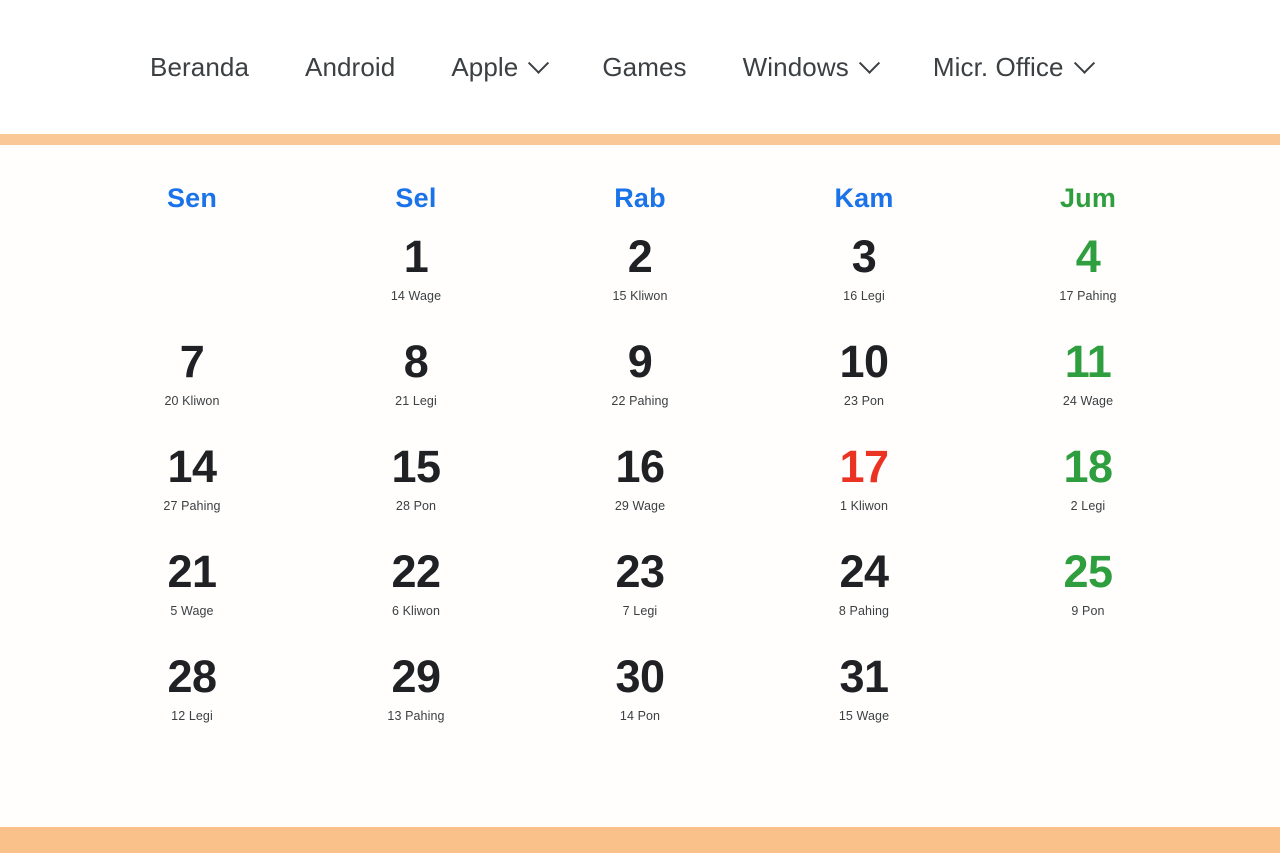  Describe the element at coordinates (1088, 361) in the screenshot. I see `day-number: 11` at that location.